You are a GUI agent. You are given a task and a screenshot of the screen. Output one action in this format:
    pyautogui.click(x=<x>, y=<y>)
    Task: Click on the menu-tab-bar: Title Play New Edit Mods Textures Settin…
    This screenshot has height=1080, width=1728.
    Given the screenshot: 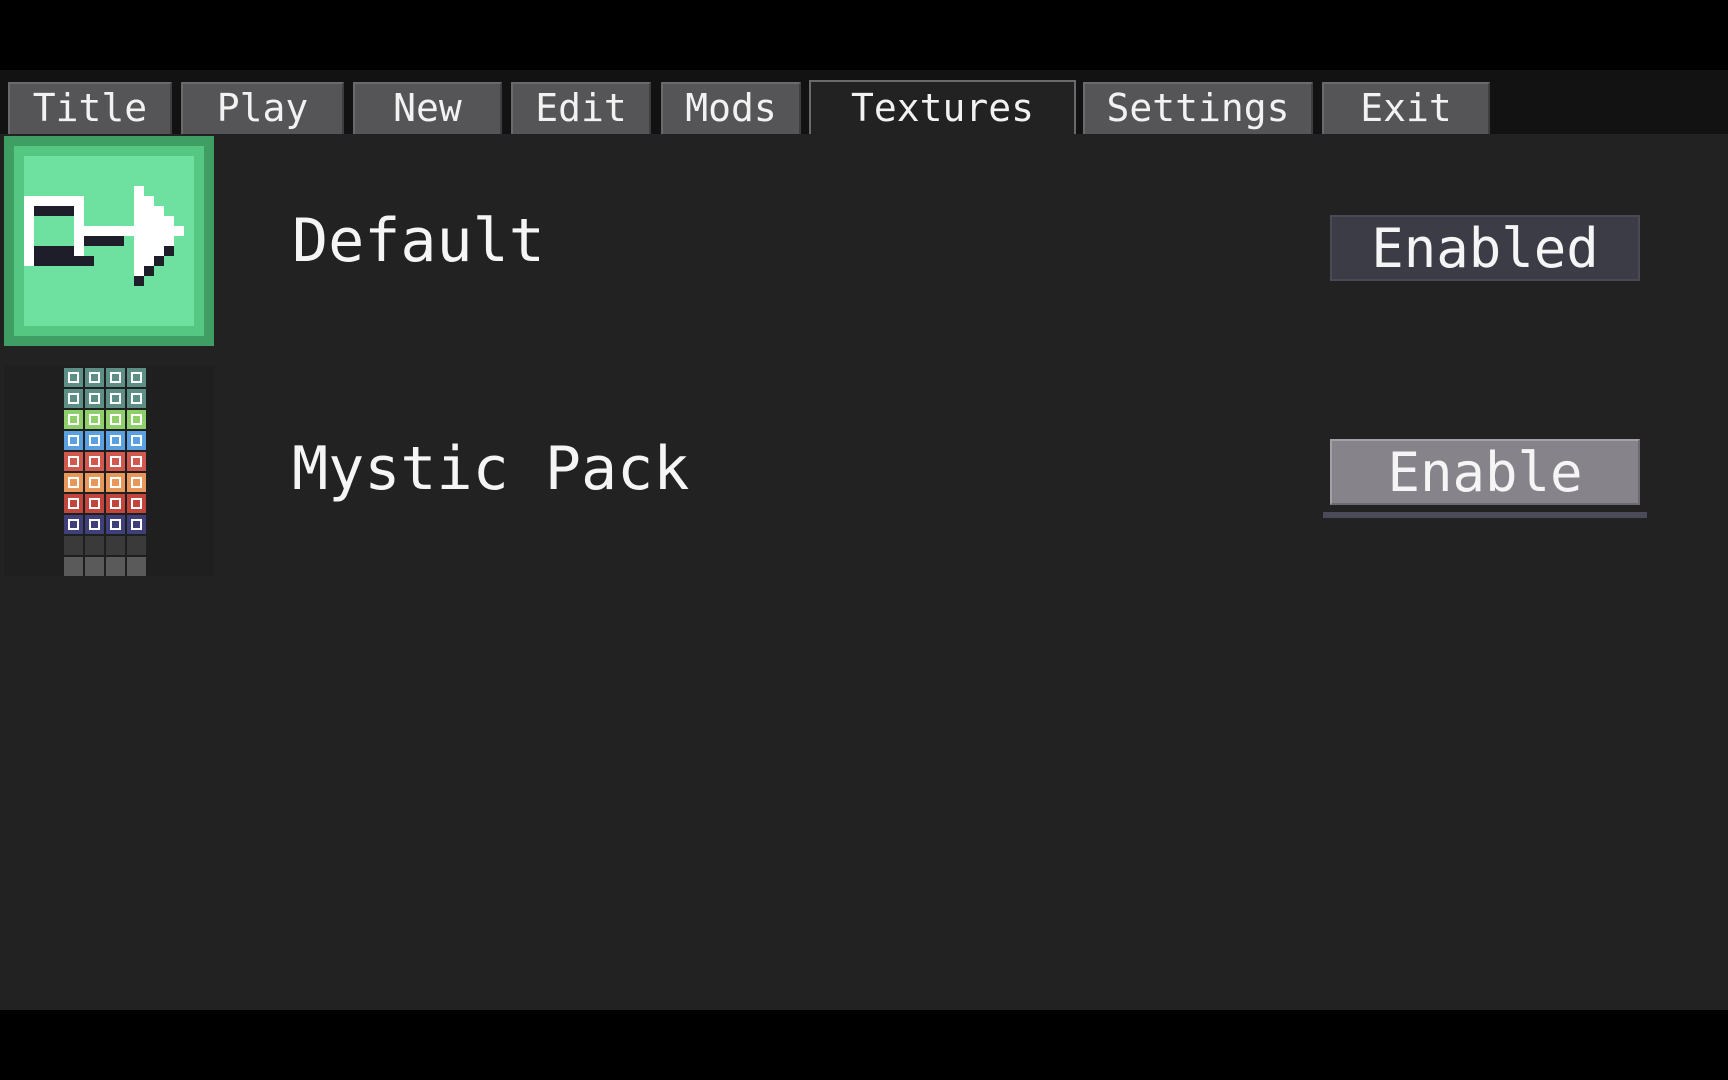 What is the action you would take?
    pyautogui.click(x=864, y=102)
    